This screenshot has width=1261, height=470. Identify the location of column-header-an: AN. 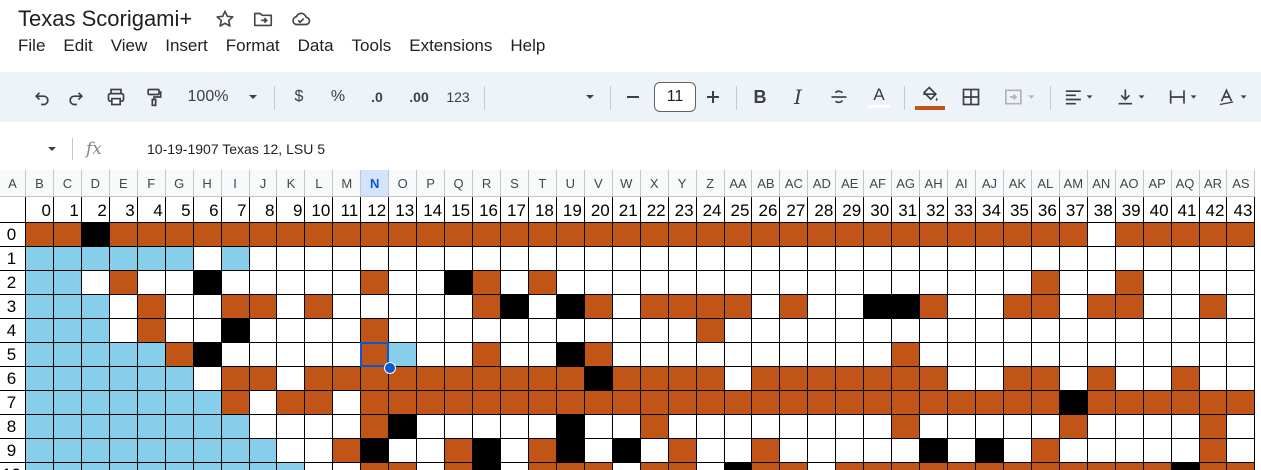
(1101, 183).